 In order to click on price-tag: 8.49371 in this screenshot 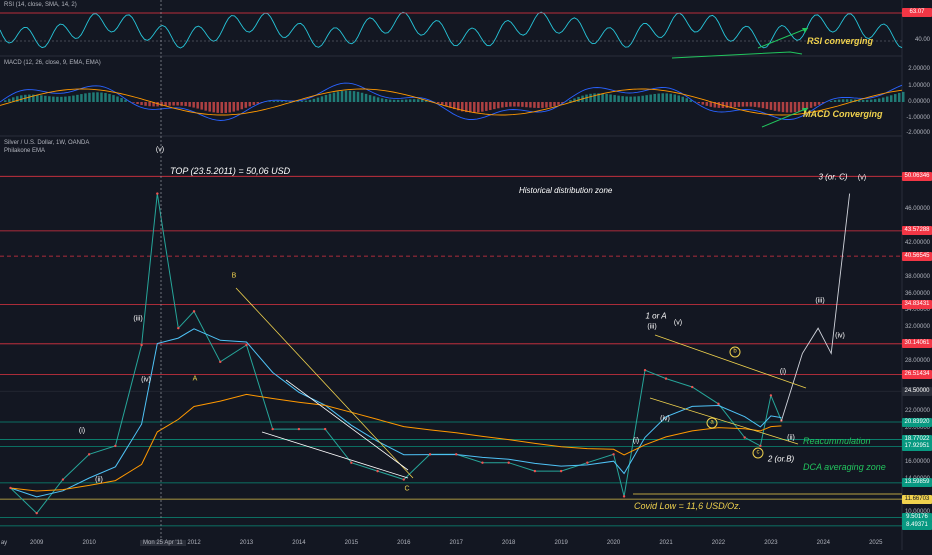, I will do `click(917, 525)`.